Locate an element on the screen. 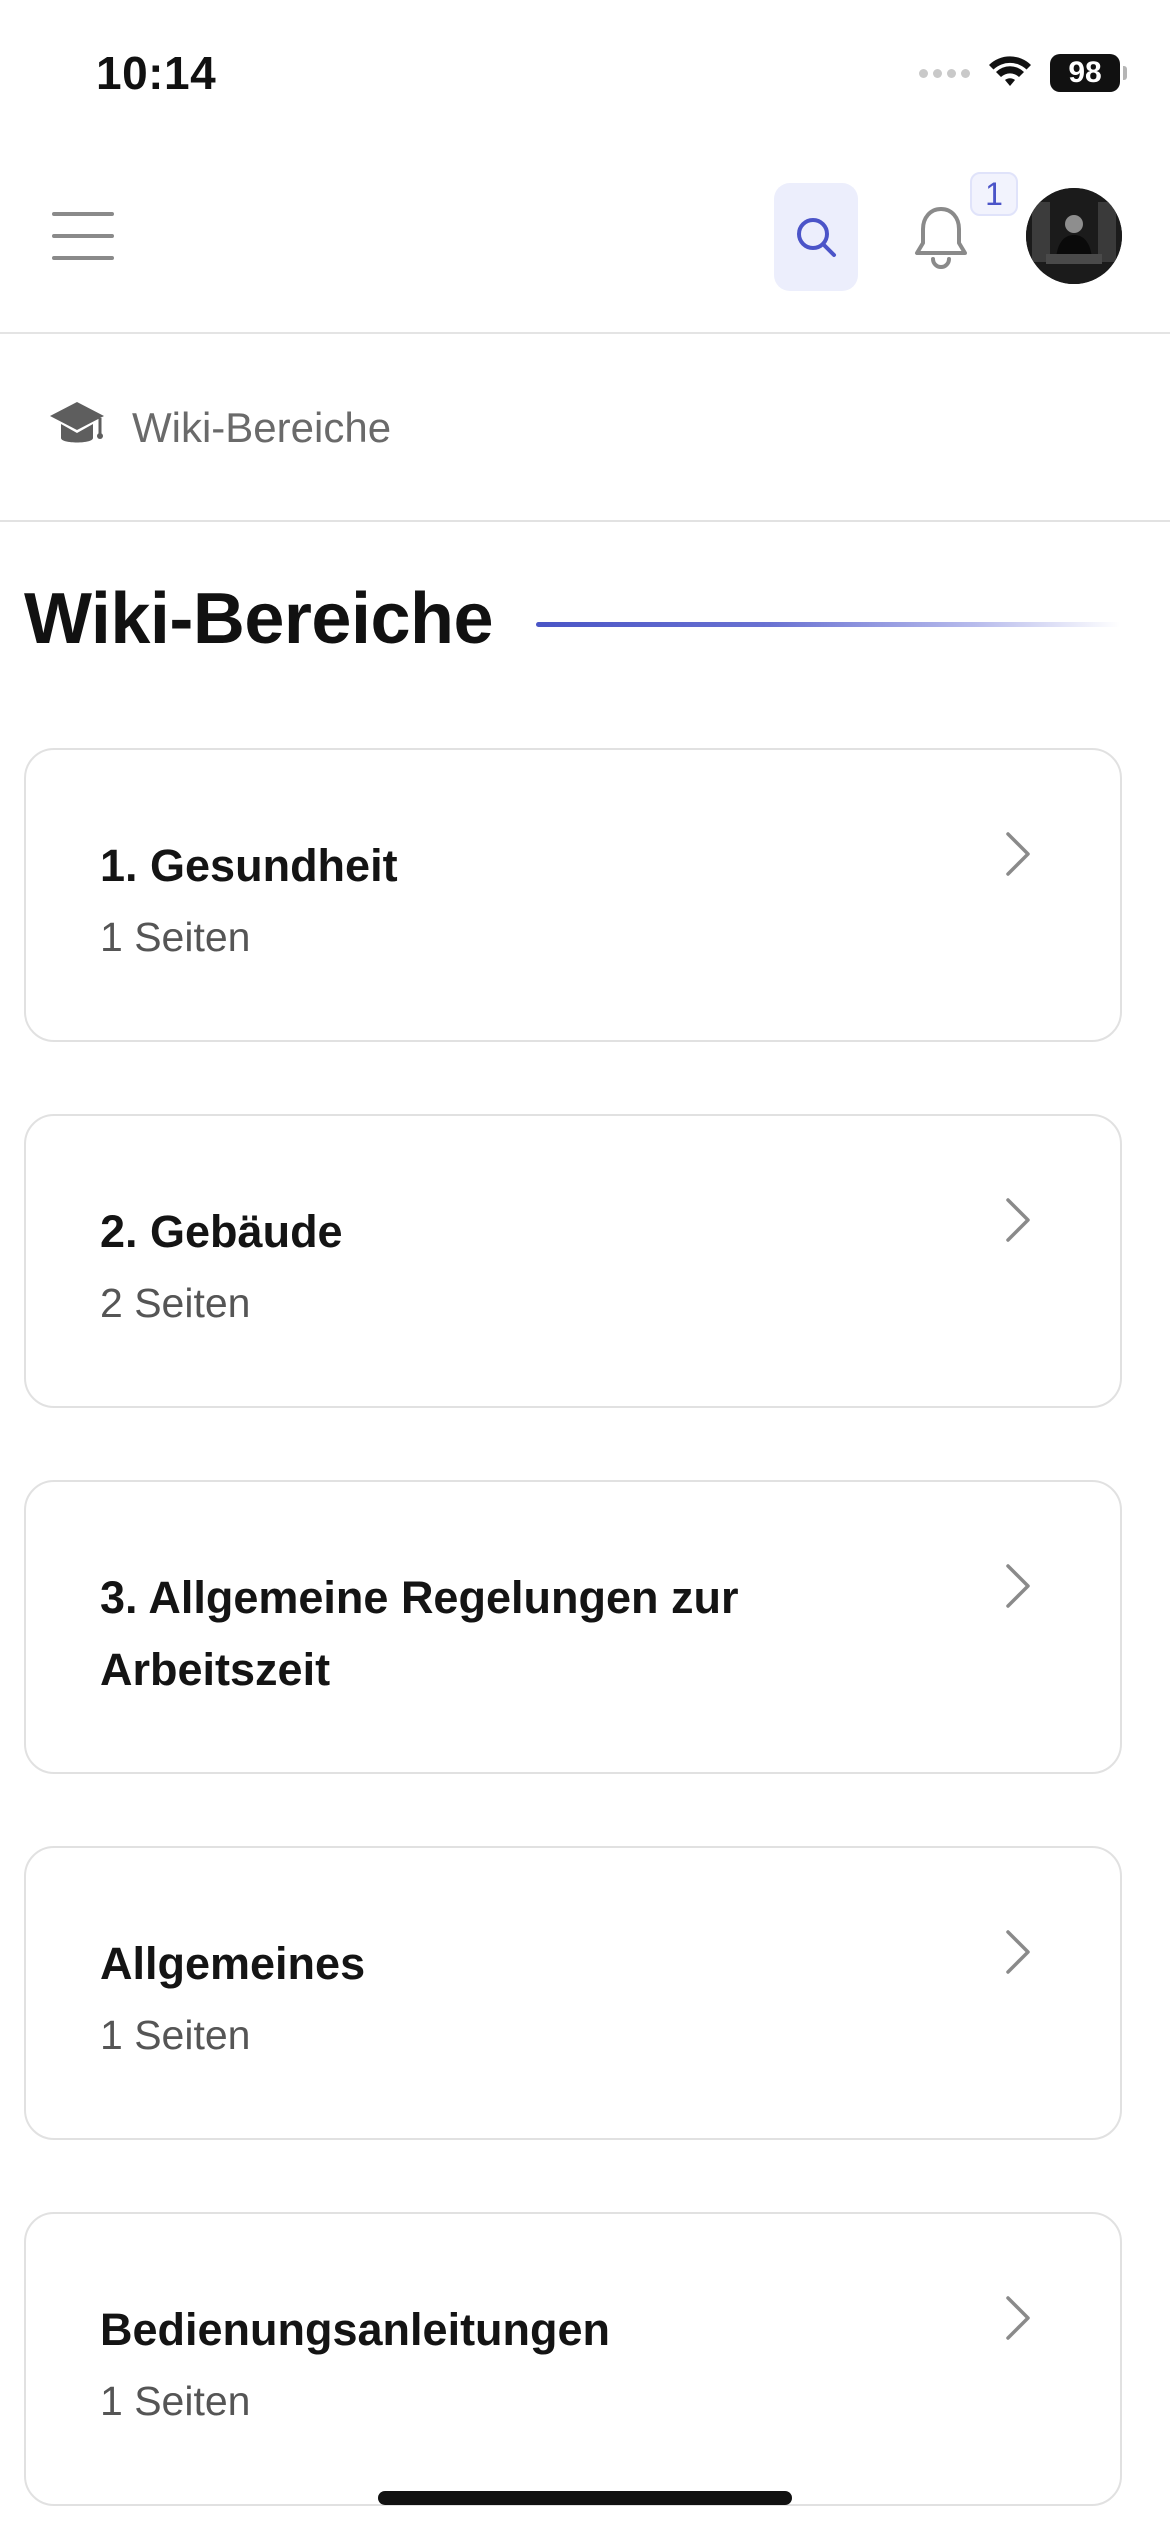 This screenshot has height=2532, width=1170. status-bar: 10:14 98 is located at coordinates (585, 75).